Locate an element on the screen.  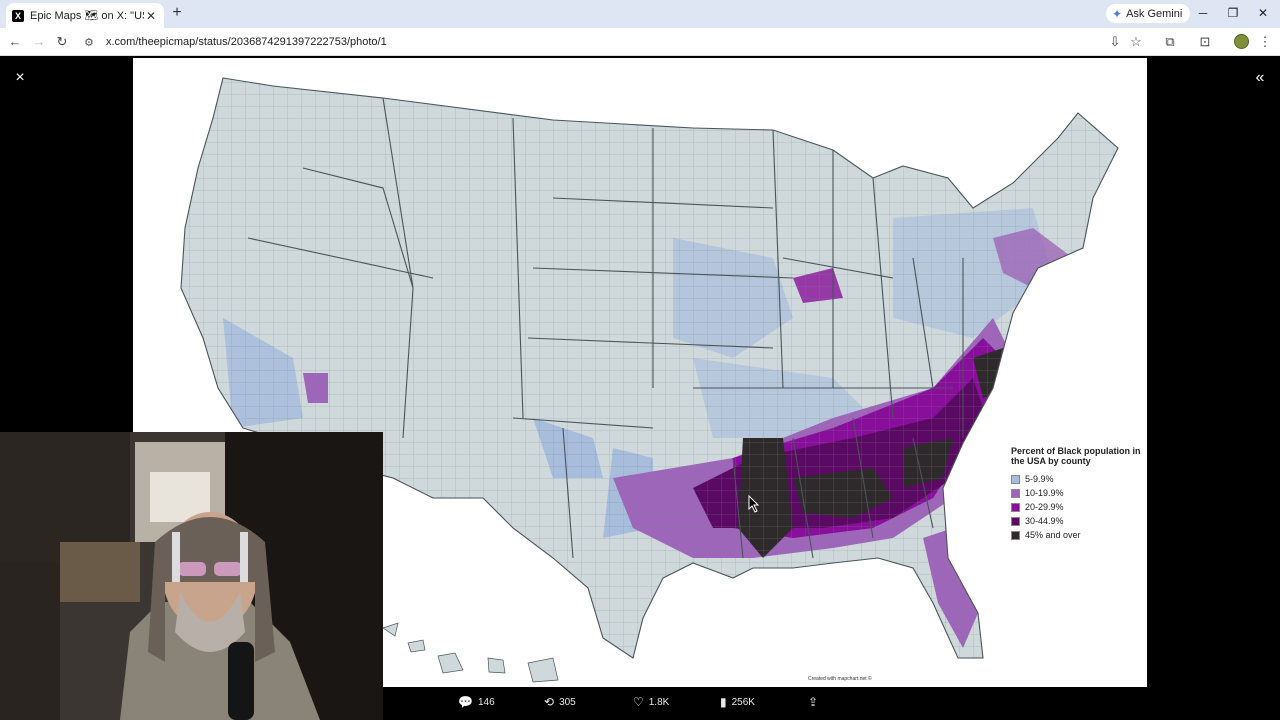
repost-button: ⟲ 305 is located at coordinates (560, 702).